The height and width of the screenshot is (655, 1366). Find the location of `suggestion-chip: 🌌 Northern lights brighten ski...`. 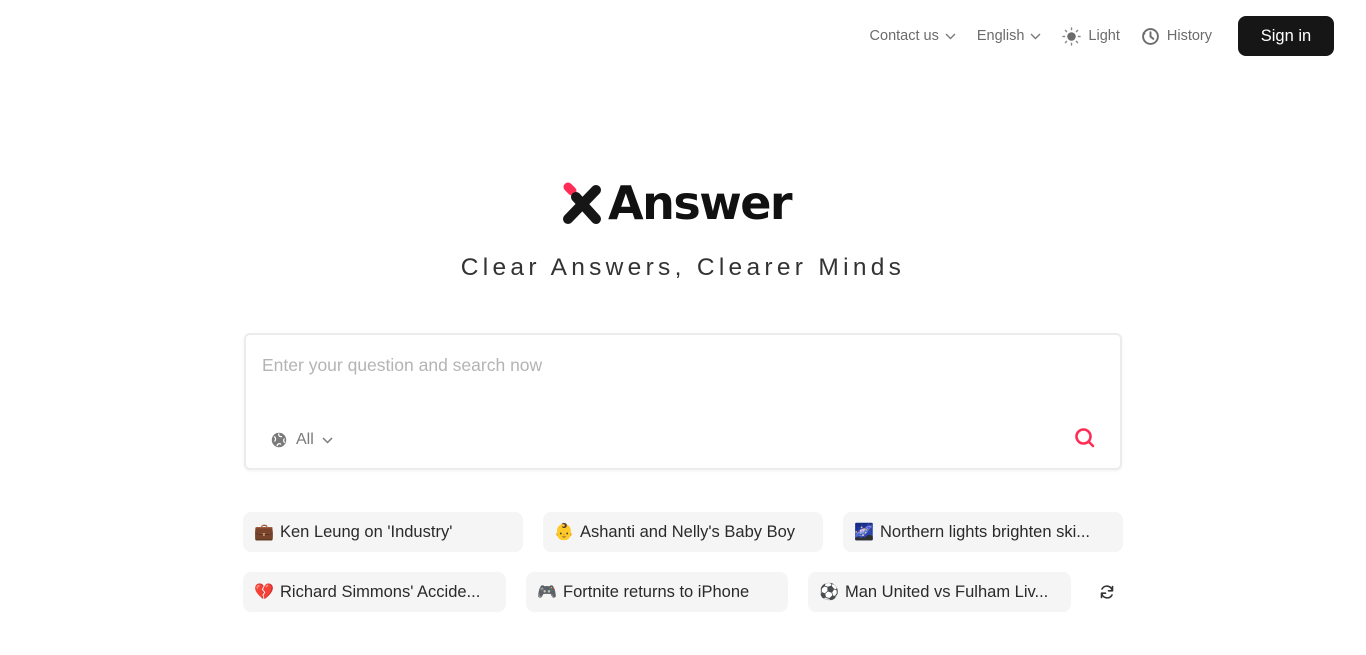

suggestion-chip: 🌌 Northern lights brighten ski... is located at coordinates (983, 532).